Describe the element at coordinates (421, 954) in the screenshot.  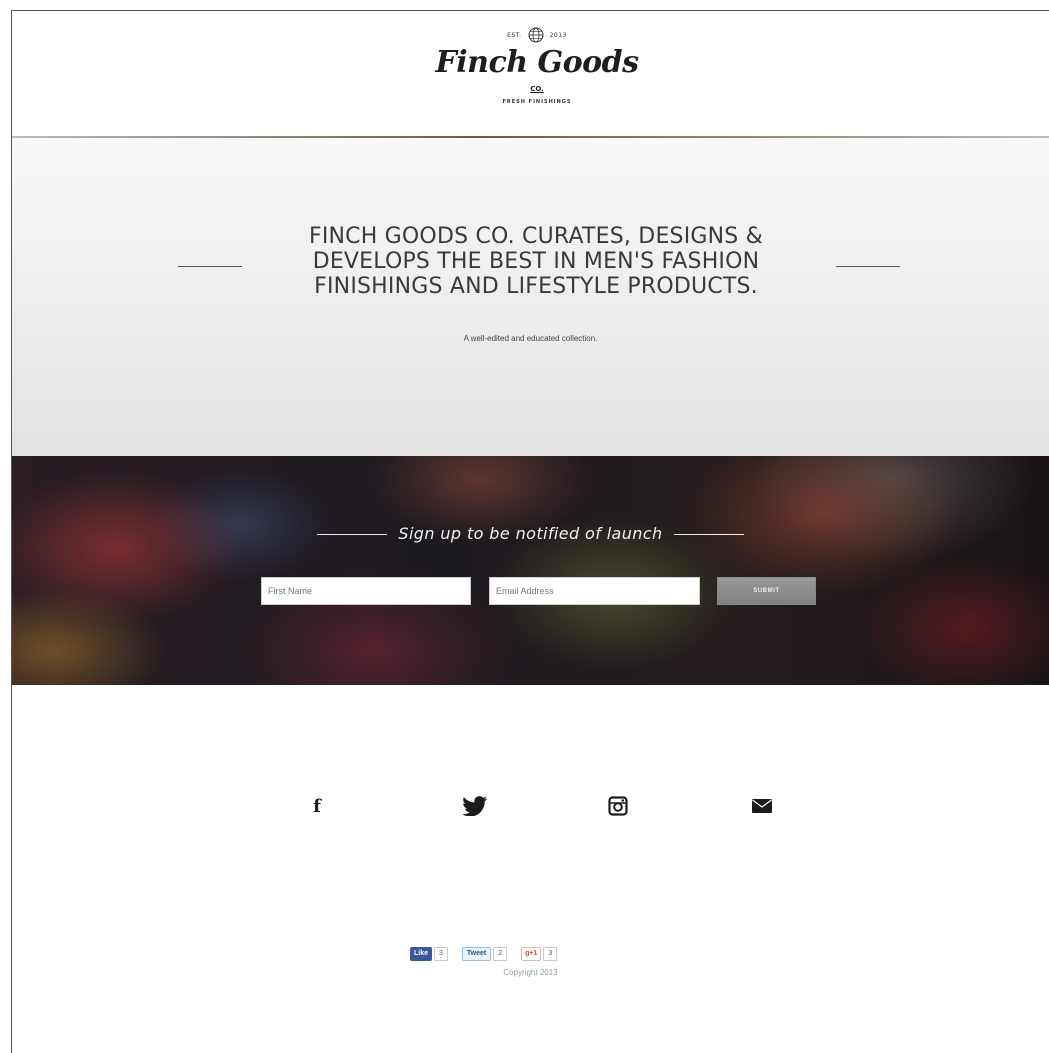
I see `facebook-like-button: Like` at that location.